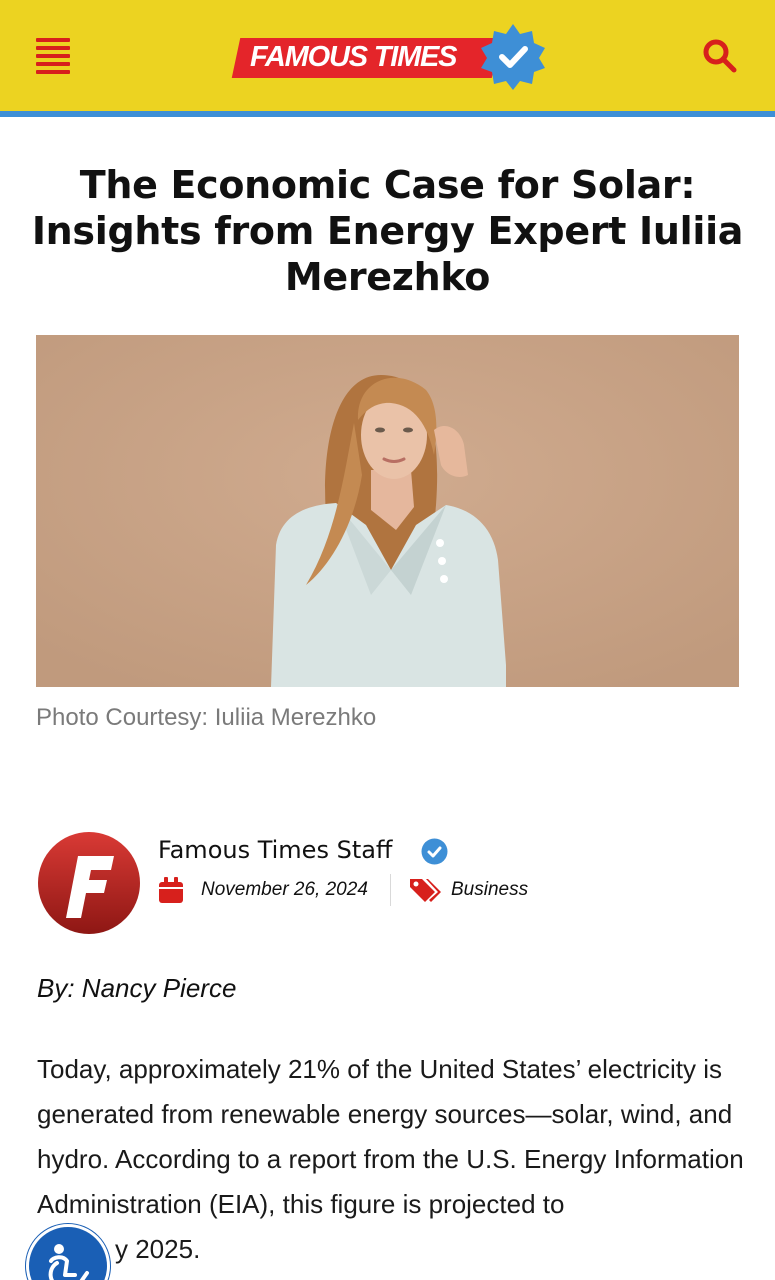 The height and width of the screenshot is (1280, 775). What do you see at coordinates (275, 850) in the screenshot?
I see `author-name: Famous Times Staff` at bounding box center [275, 850].